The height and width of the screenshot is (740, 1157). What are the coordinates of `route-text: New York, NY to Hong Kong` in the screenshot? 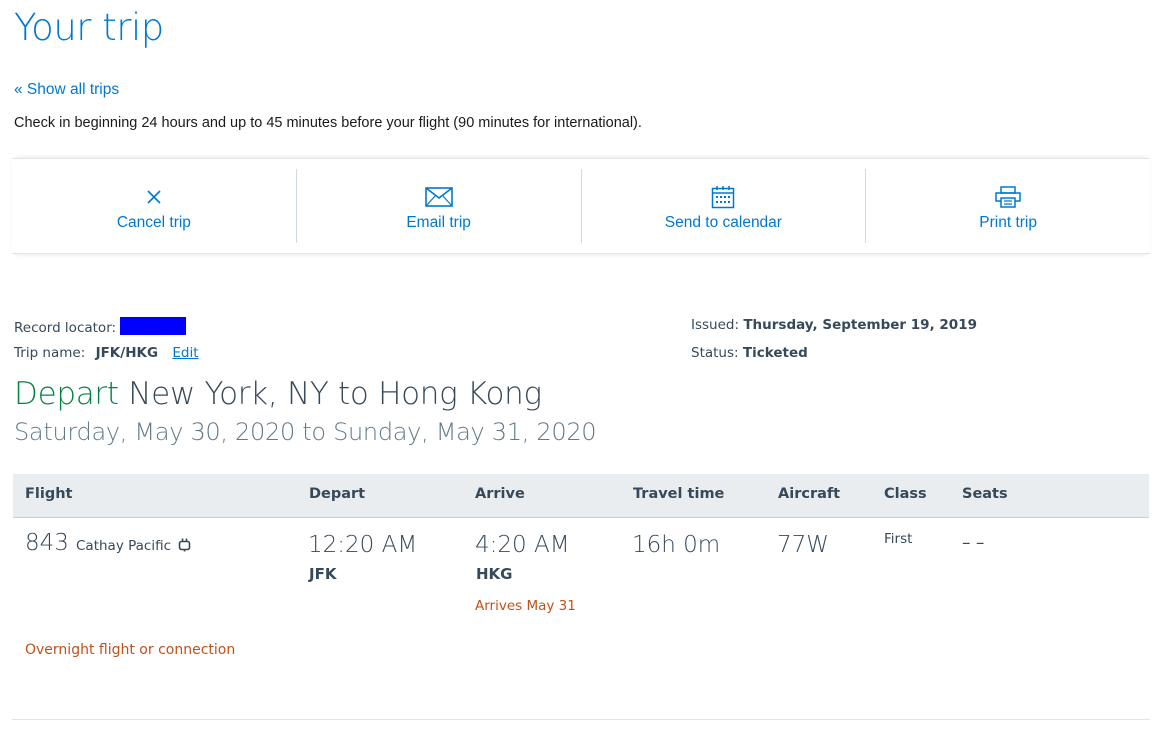 It's located at (335, 394).